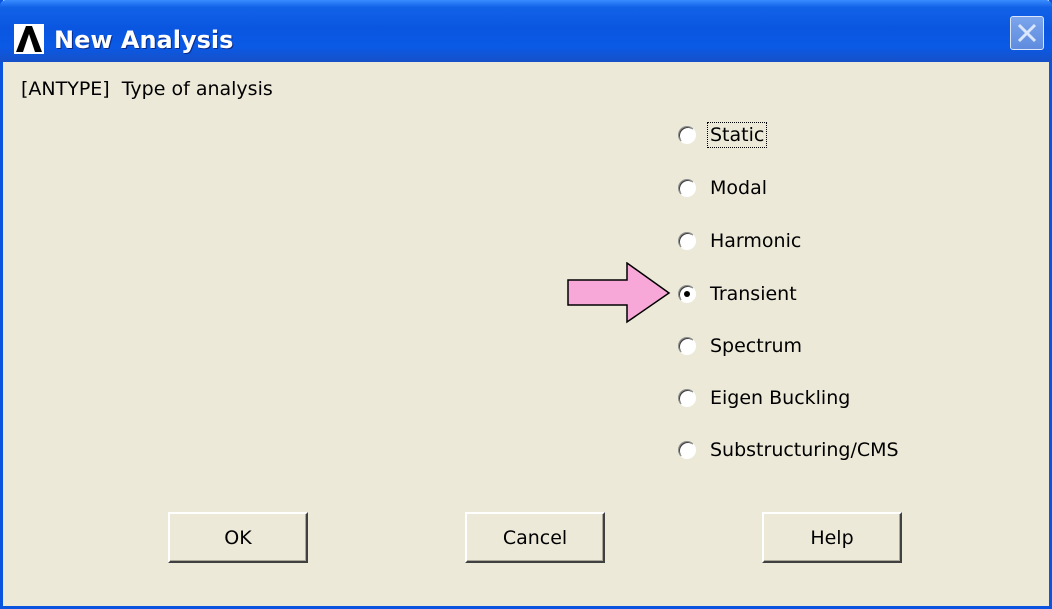 Image resolution: width=1052 pixels, height=609 pixels. What do you see at coordinates (756, 241) in the screenshot?
I see `radio-label: Harmonic` at bounding box center [756, 241].